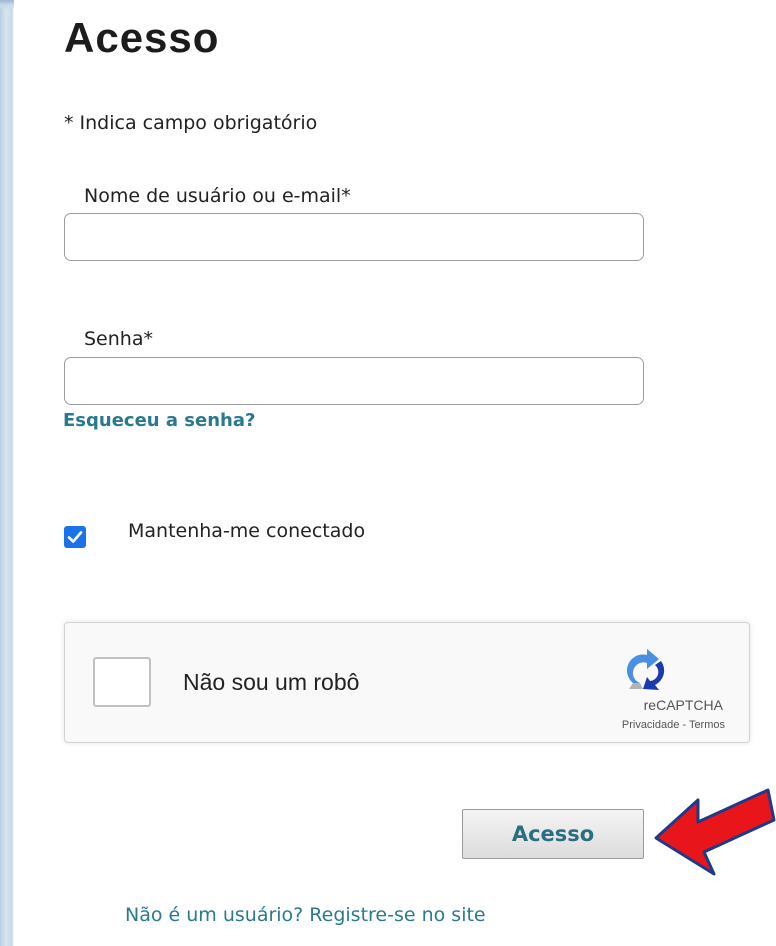 This screenshot has height=946, width=776. Describe the element at coordinates (715, 832) in the screenshot. I see `red-arrow-icon` at that location.